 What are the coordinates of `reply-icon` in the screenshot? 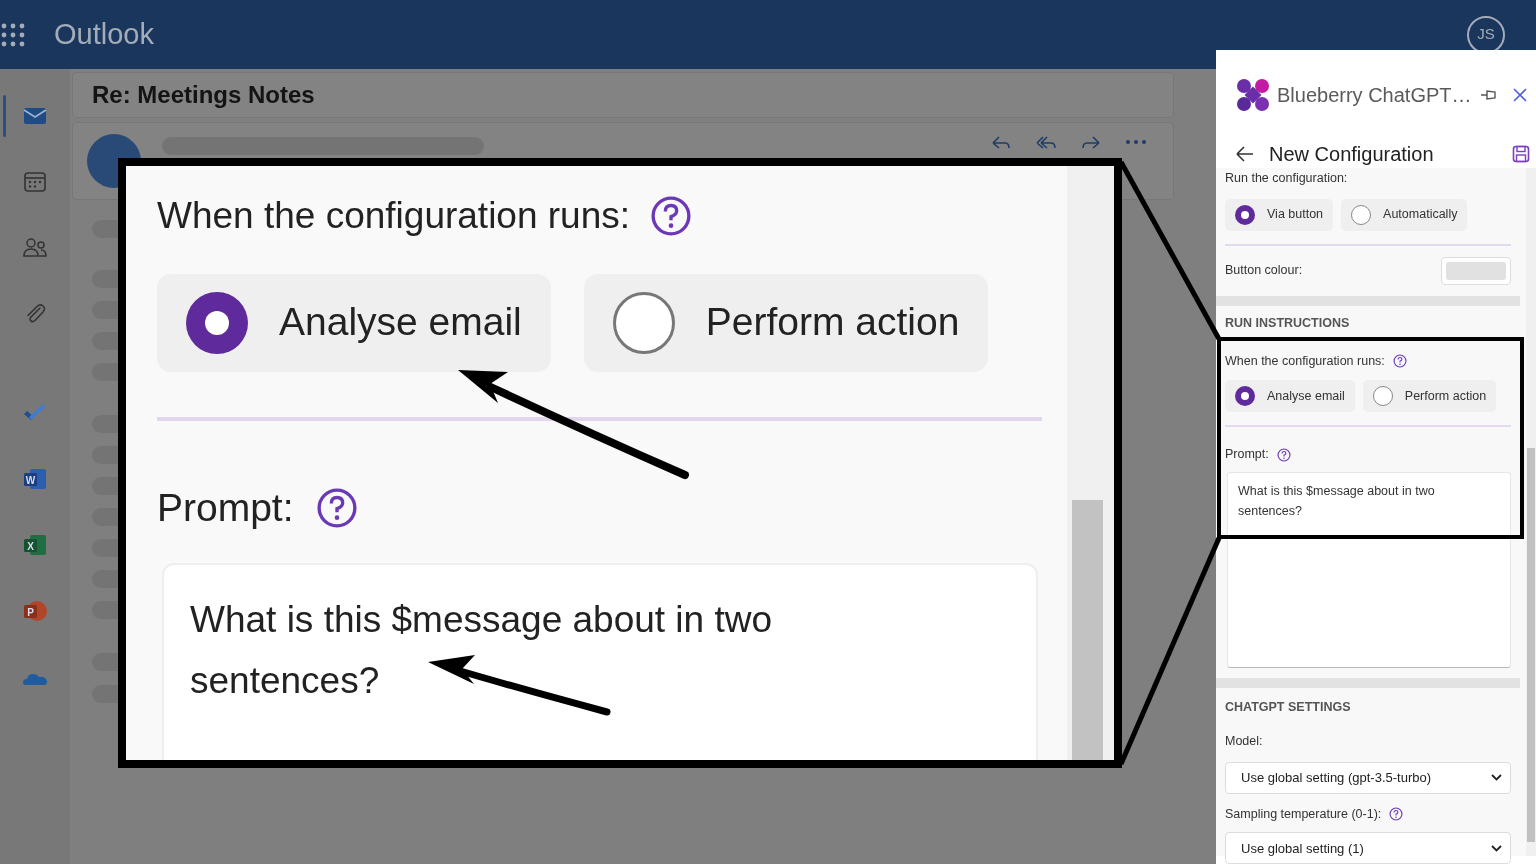 It's located at (1001, 142).